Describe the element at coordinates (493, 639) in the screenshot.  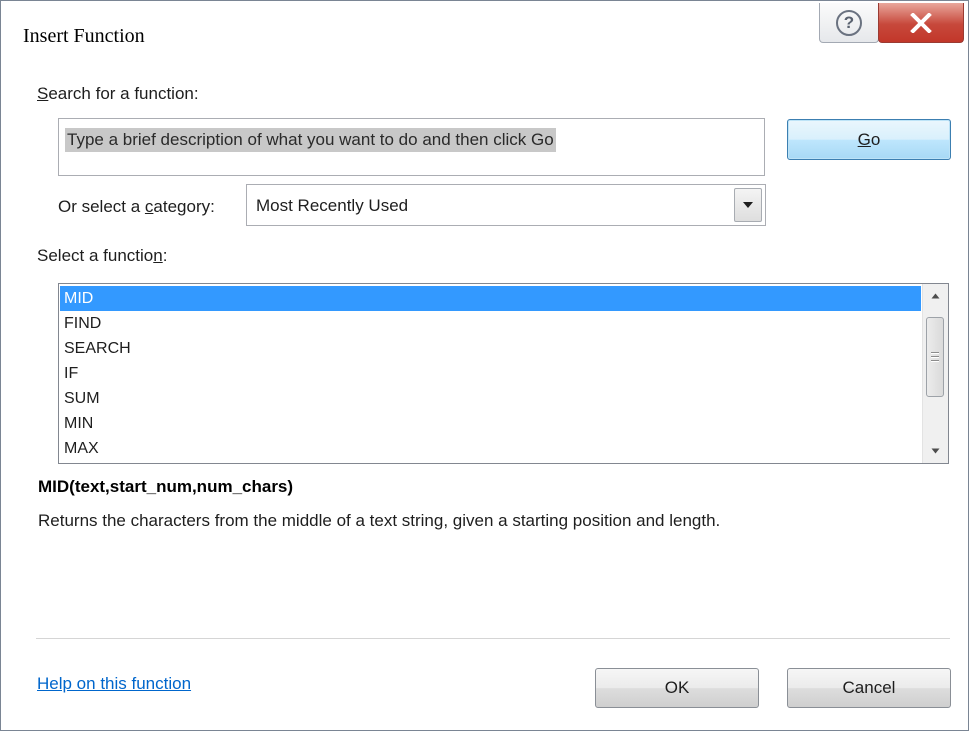
I see `divider` at that location.